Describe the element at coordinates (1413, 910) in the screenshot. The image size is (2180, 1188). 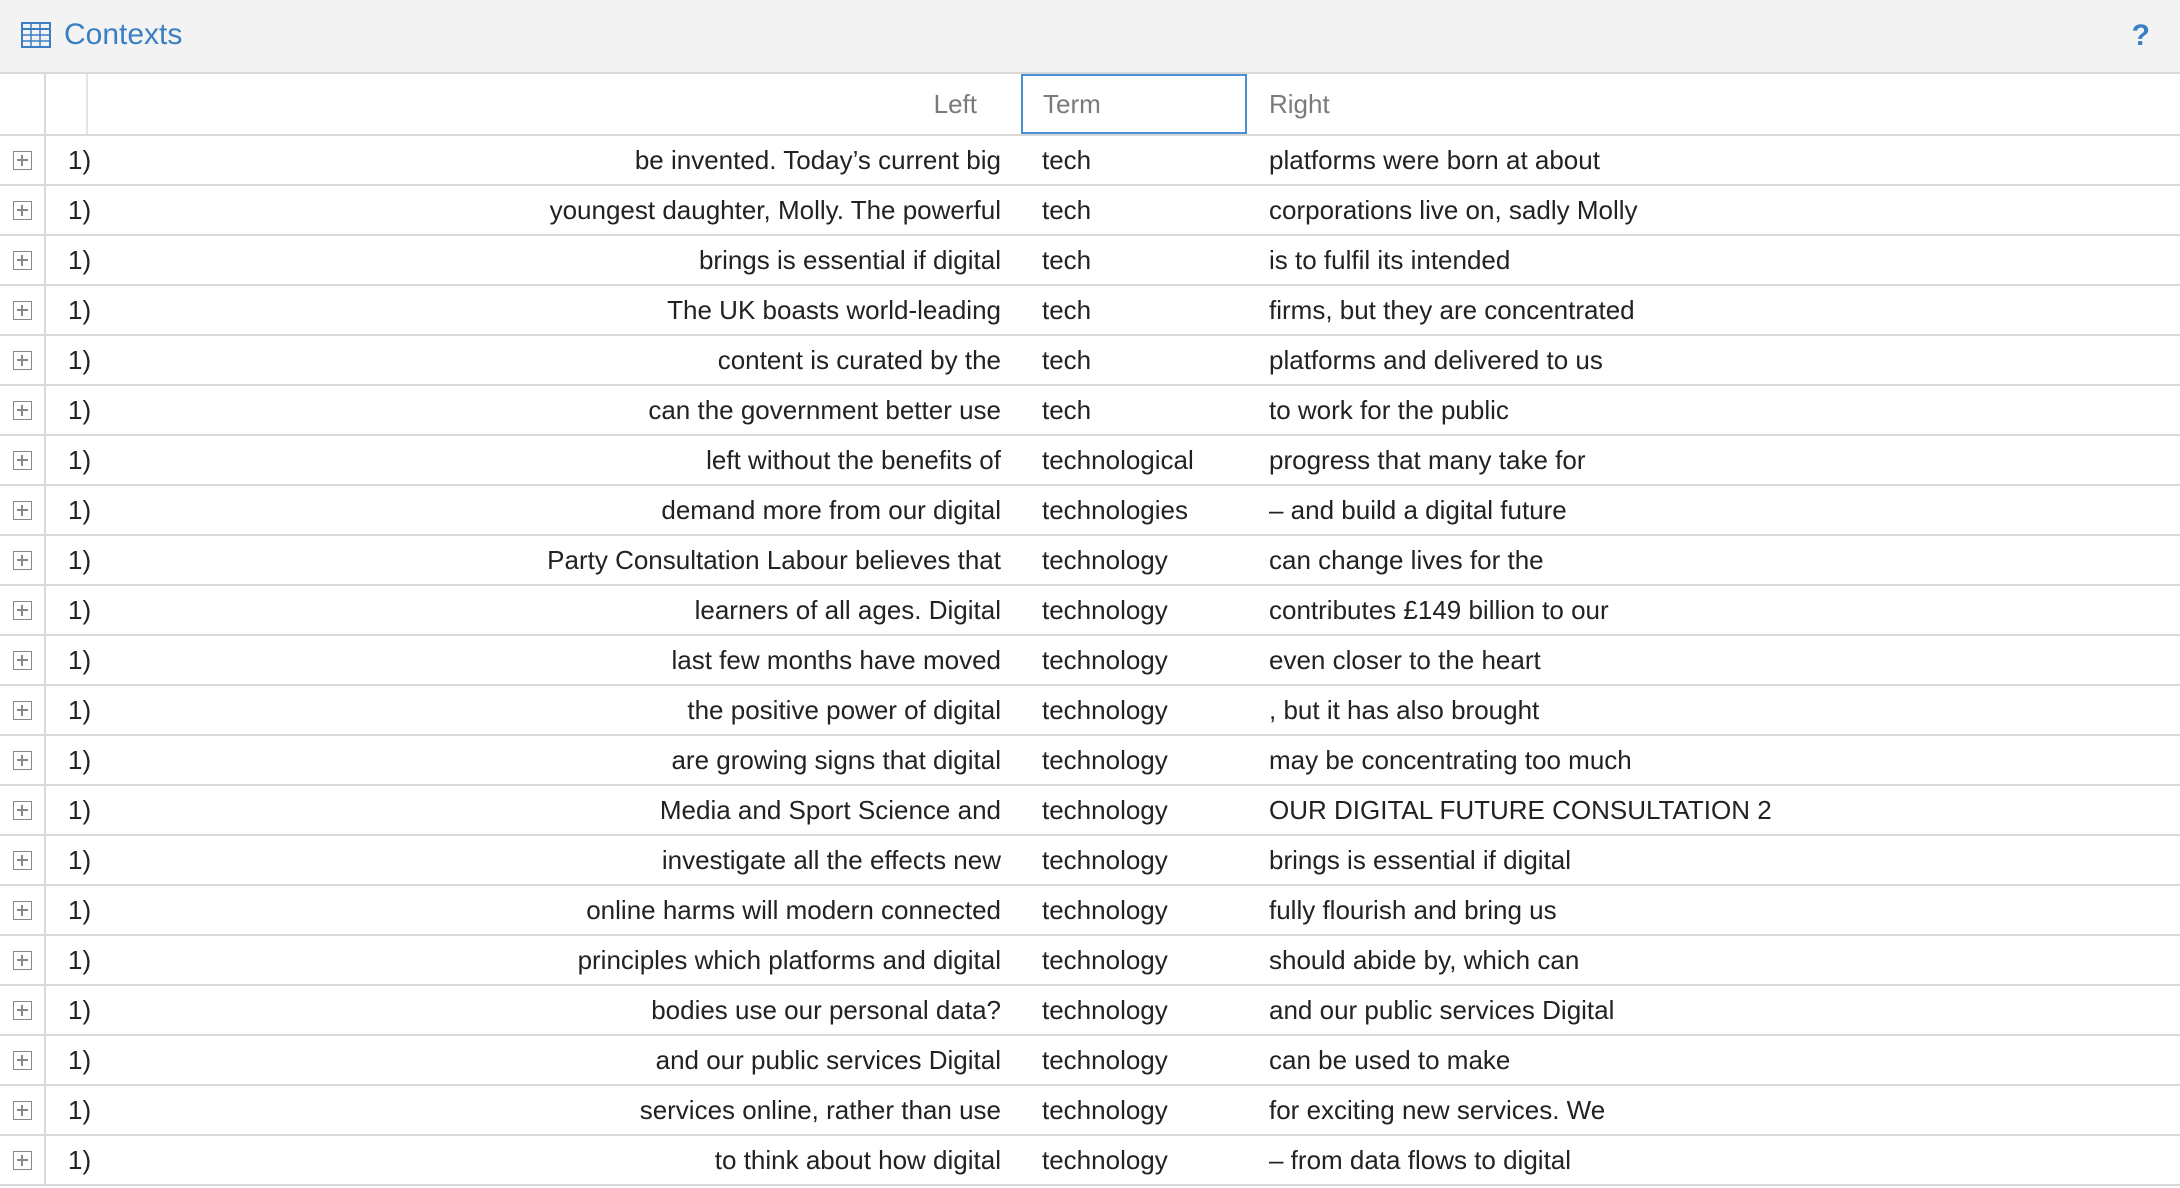
I see `right-context: fully flourish and bring us` at that location.